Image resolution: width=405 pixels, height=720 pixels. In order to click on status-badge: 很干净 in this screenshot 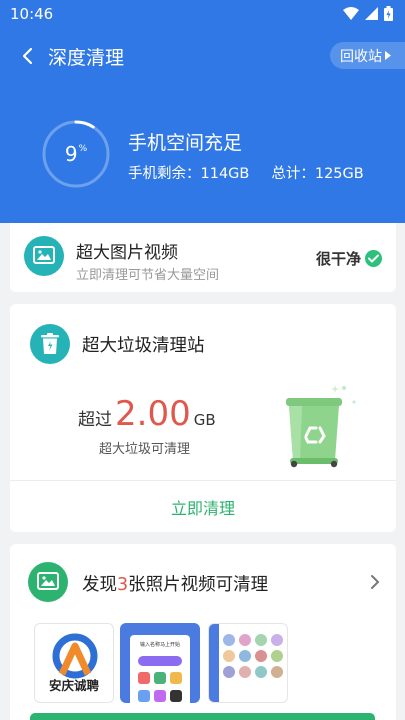, I will do `click(349, 258)`.